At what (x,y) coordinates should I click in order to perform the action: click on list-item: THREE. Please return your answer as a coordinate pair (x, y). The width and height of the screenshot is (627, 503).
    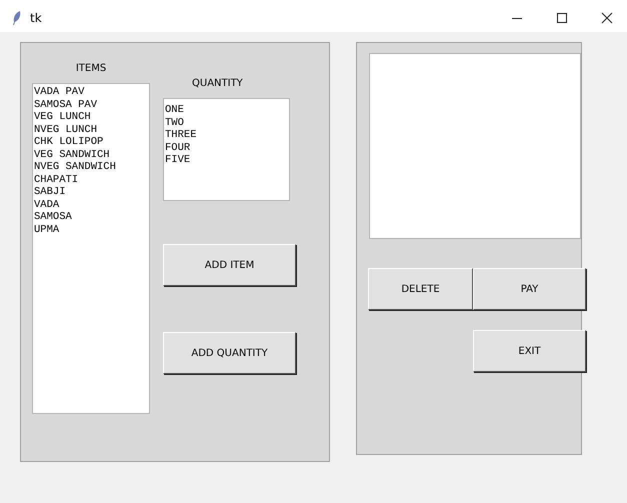
    Looking at the image, I should click on (227, 135).